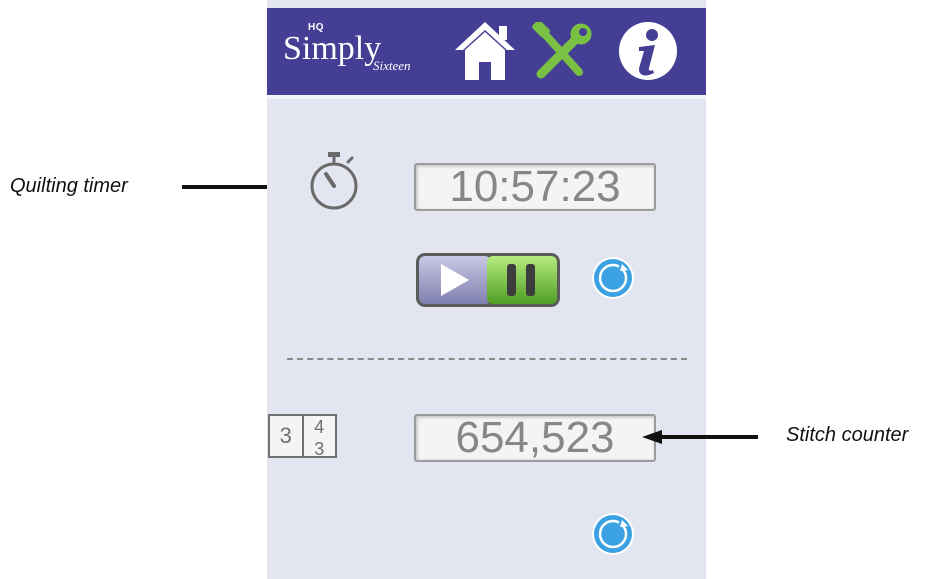  I want to click on stitch-counter-annotation: Stitch counter, so click(847, 435).